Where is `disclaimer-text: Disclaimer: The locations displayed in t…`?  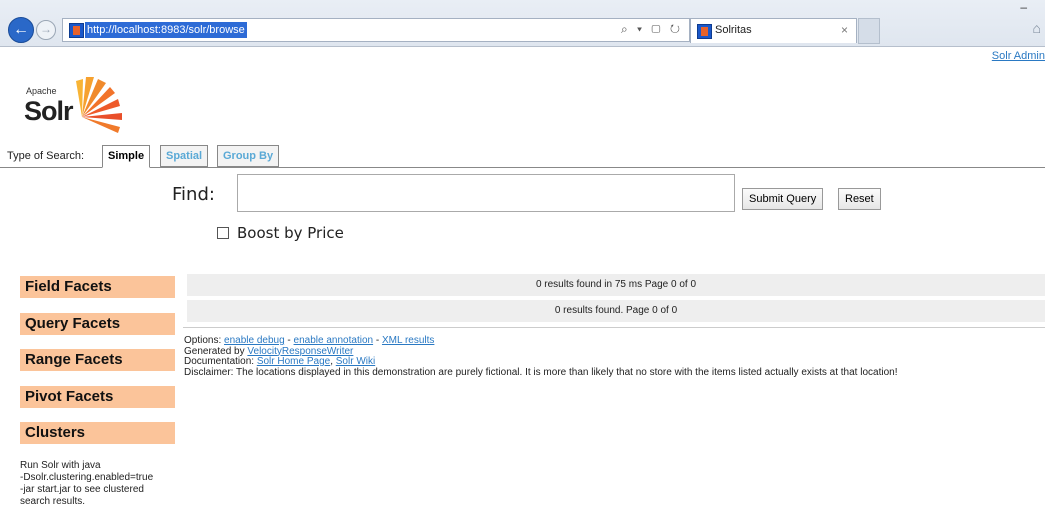
disclaimer-text: Disclaimer: The locations displayed in t… is located at coordinates (541, 372).